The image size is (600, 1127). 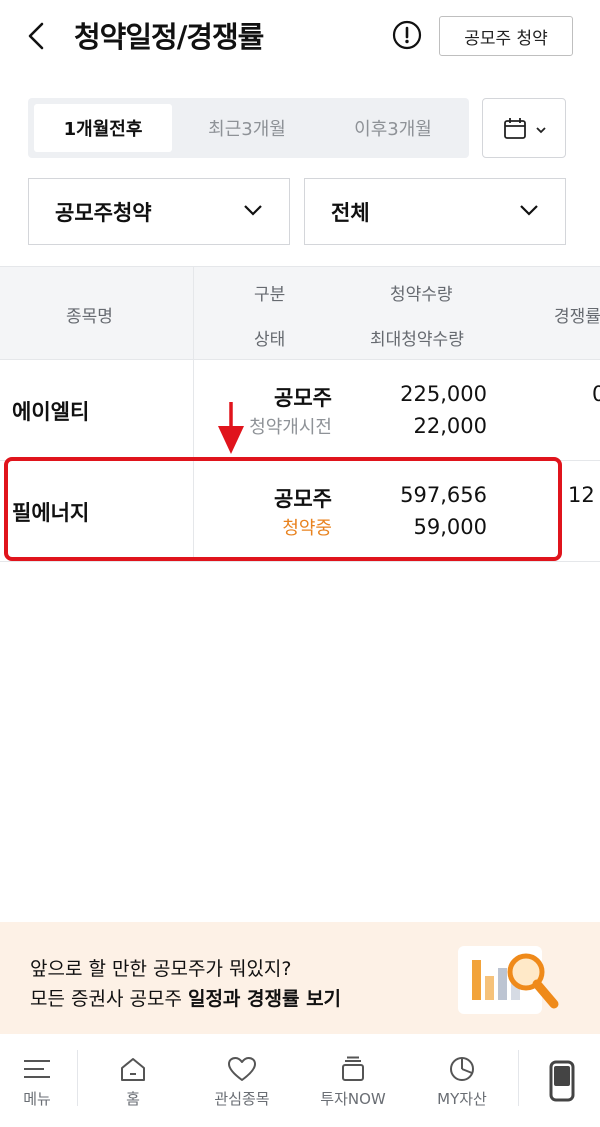 What do you see at coordinates (270, 340) in the screenshot?
I see `header-status: 상태` at bounding box center [270, 340].